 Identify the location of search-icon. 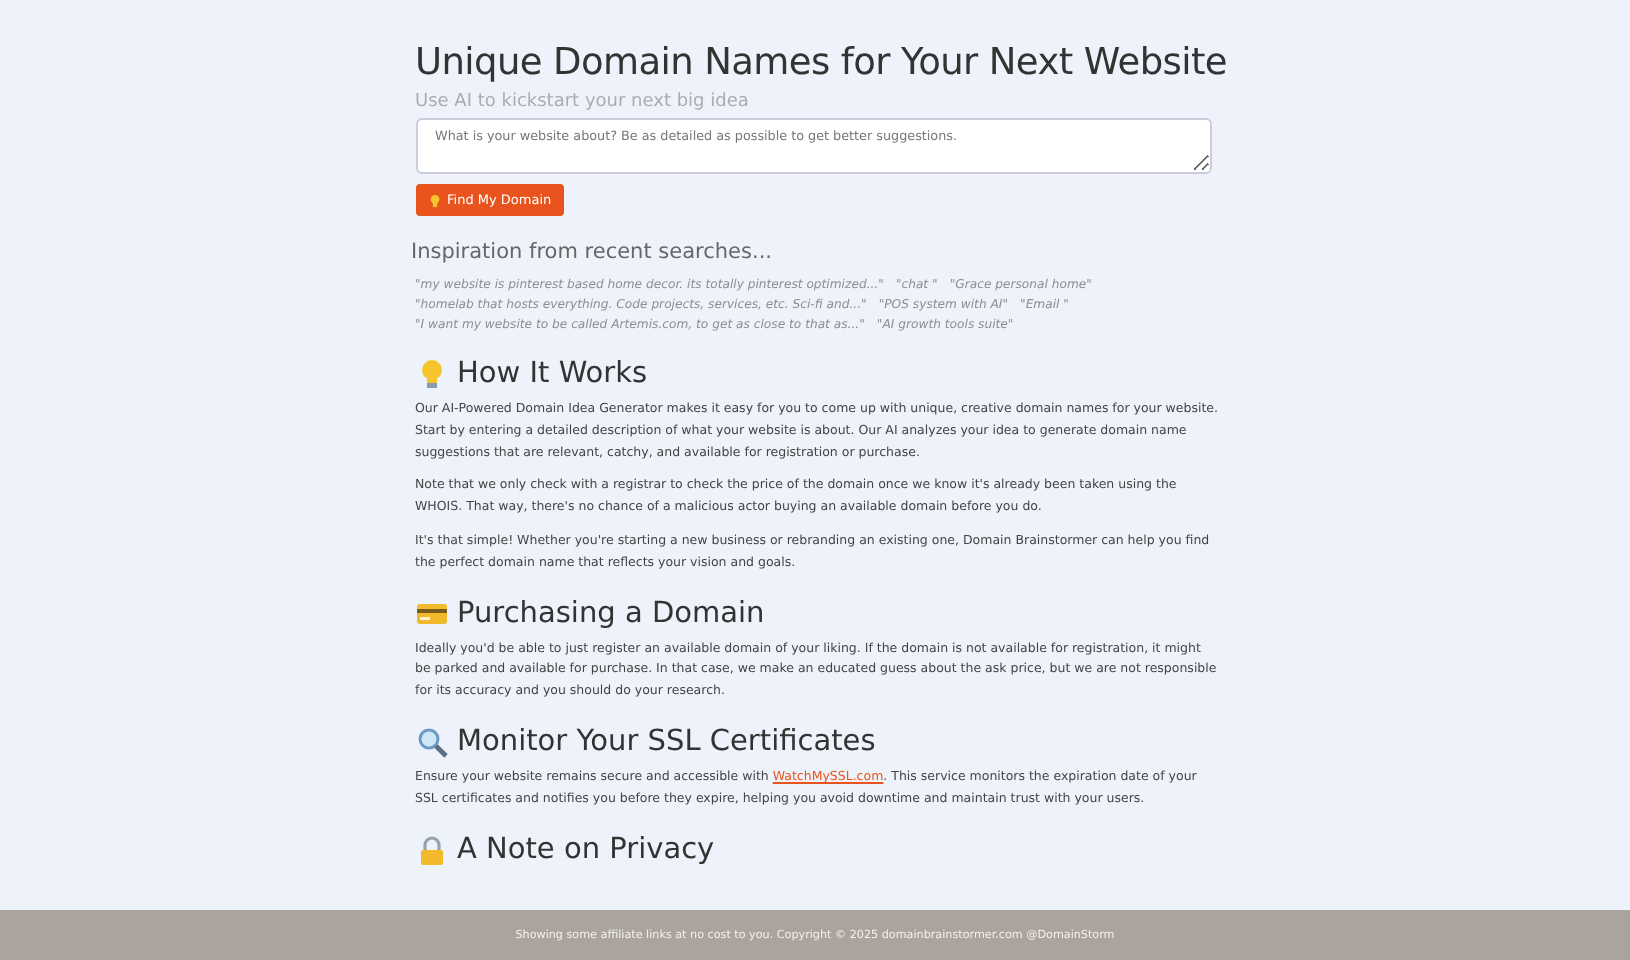
(431, 741).